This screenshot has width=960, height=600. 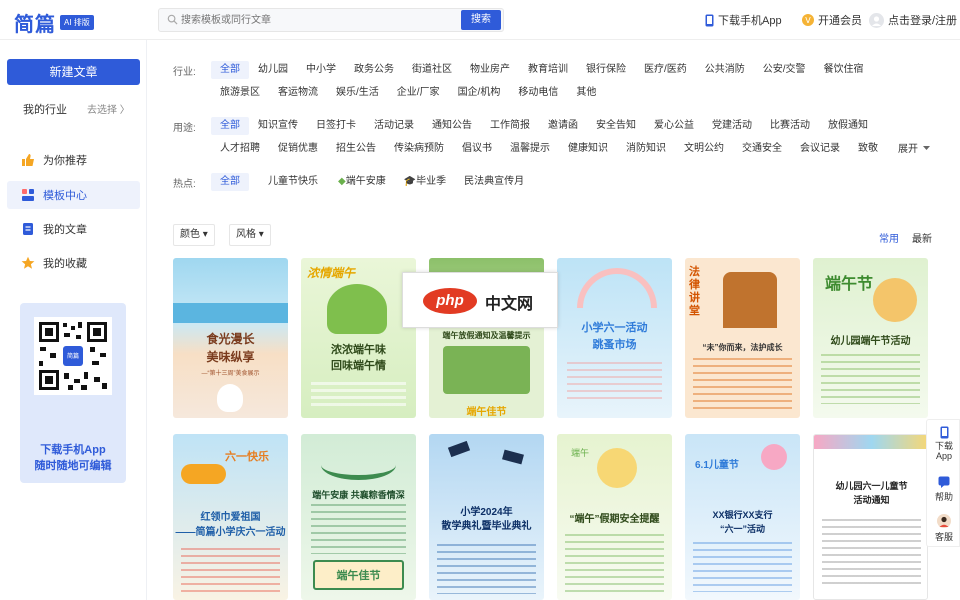 I want to click on download-app-link: 下载手机App, so click(x=743, y=20).